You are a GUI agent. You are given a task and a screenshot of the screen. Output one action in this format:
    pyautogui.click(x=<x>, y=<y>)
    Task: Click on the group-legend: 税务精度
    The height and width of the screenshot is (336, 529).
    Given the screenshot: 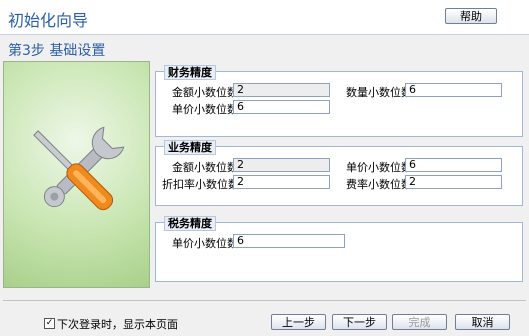 What is the action you would take?
    pyautogui.click(x=190, y=223)
    